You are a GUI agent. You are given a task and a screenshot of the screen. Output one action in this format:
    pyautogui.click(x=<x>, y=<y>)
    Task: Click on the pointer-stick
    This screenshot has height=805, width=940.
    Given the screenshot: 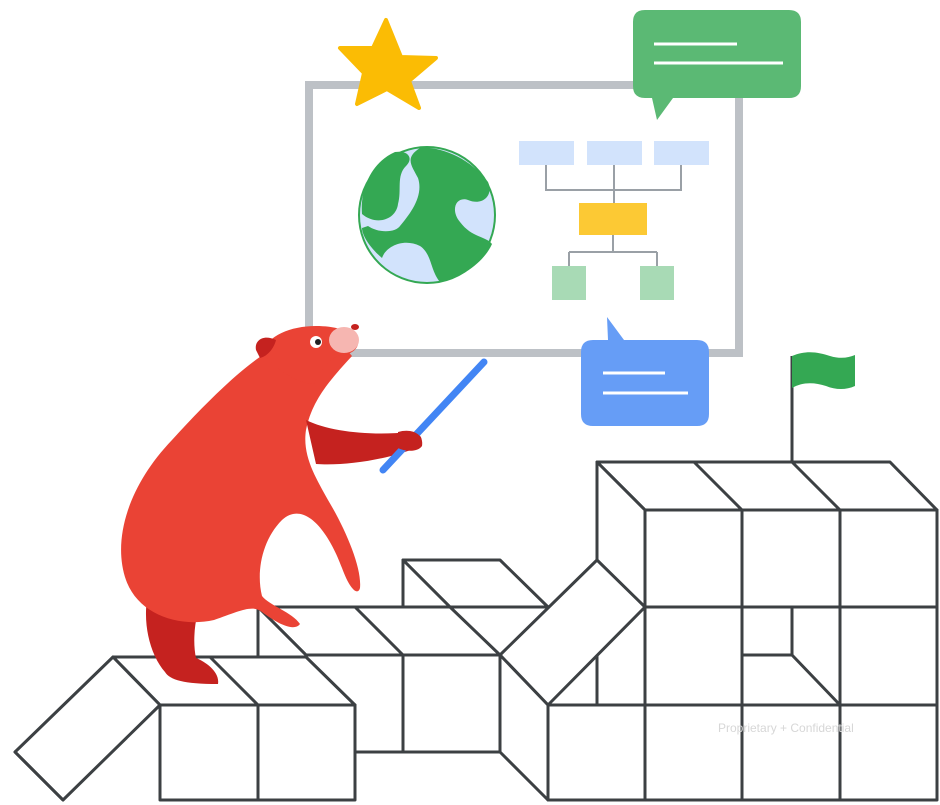 What is the action you would take?
    pyautogui.click(x=433, y=416)
    